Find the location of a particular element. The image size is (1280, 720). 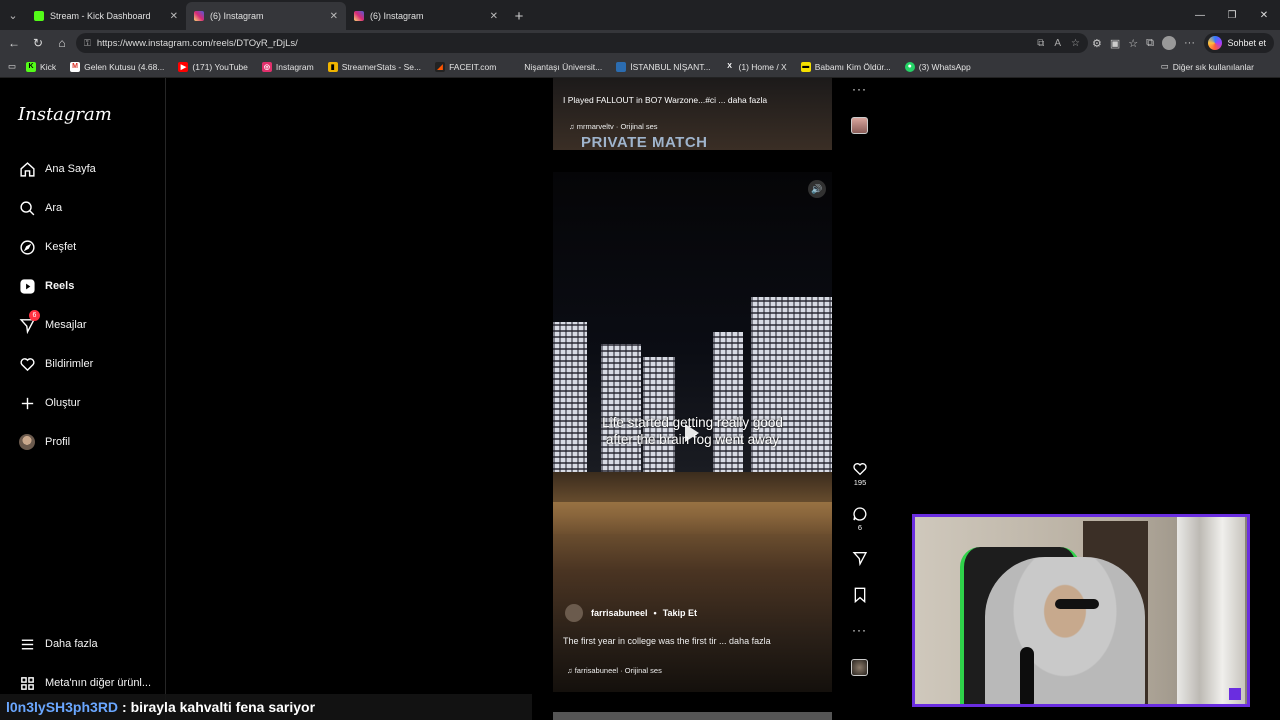

avatar is located at coordinates (27, 442).